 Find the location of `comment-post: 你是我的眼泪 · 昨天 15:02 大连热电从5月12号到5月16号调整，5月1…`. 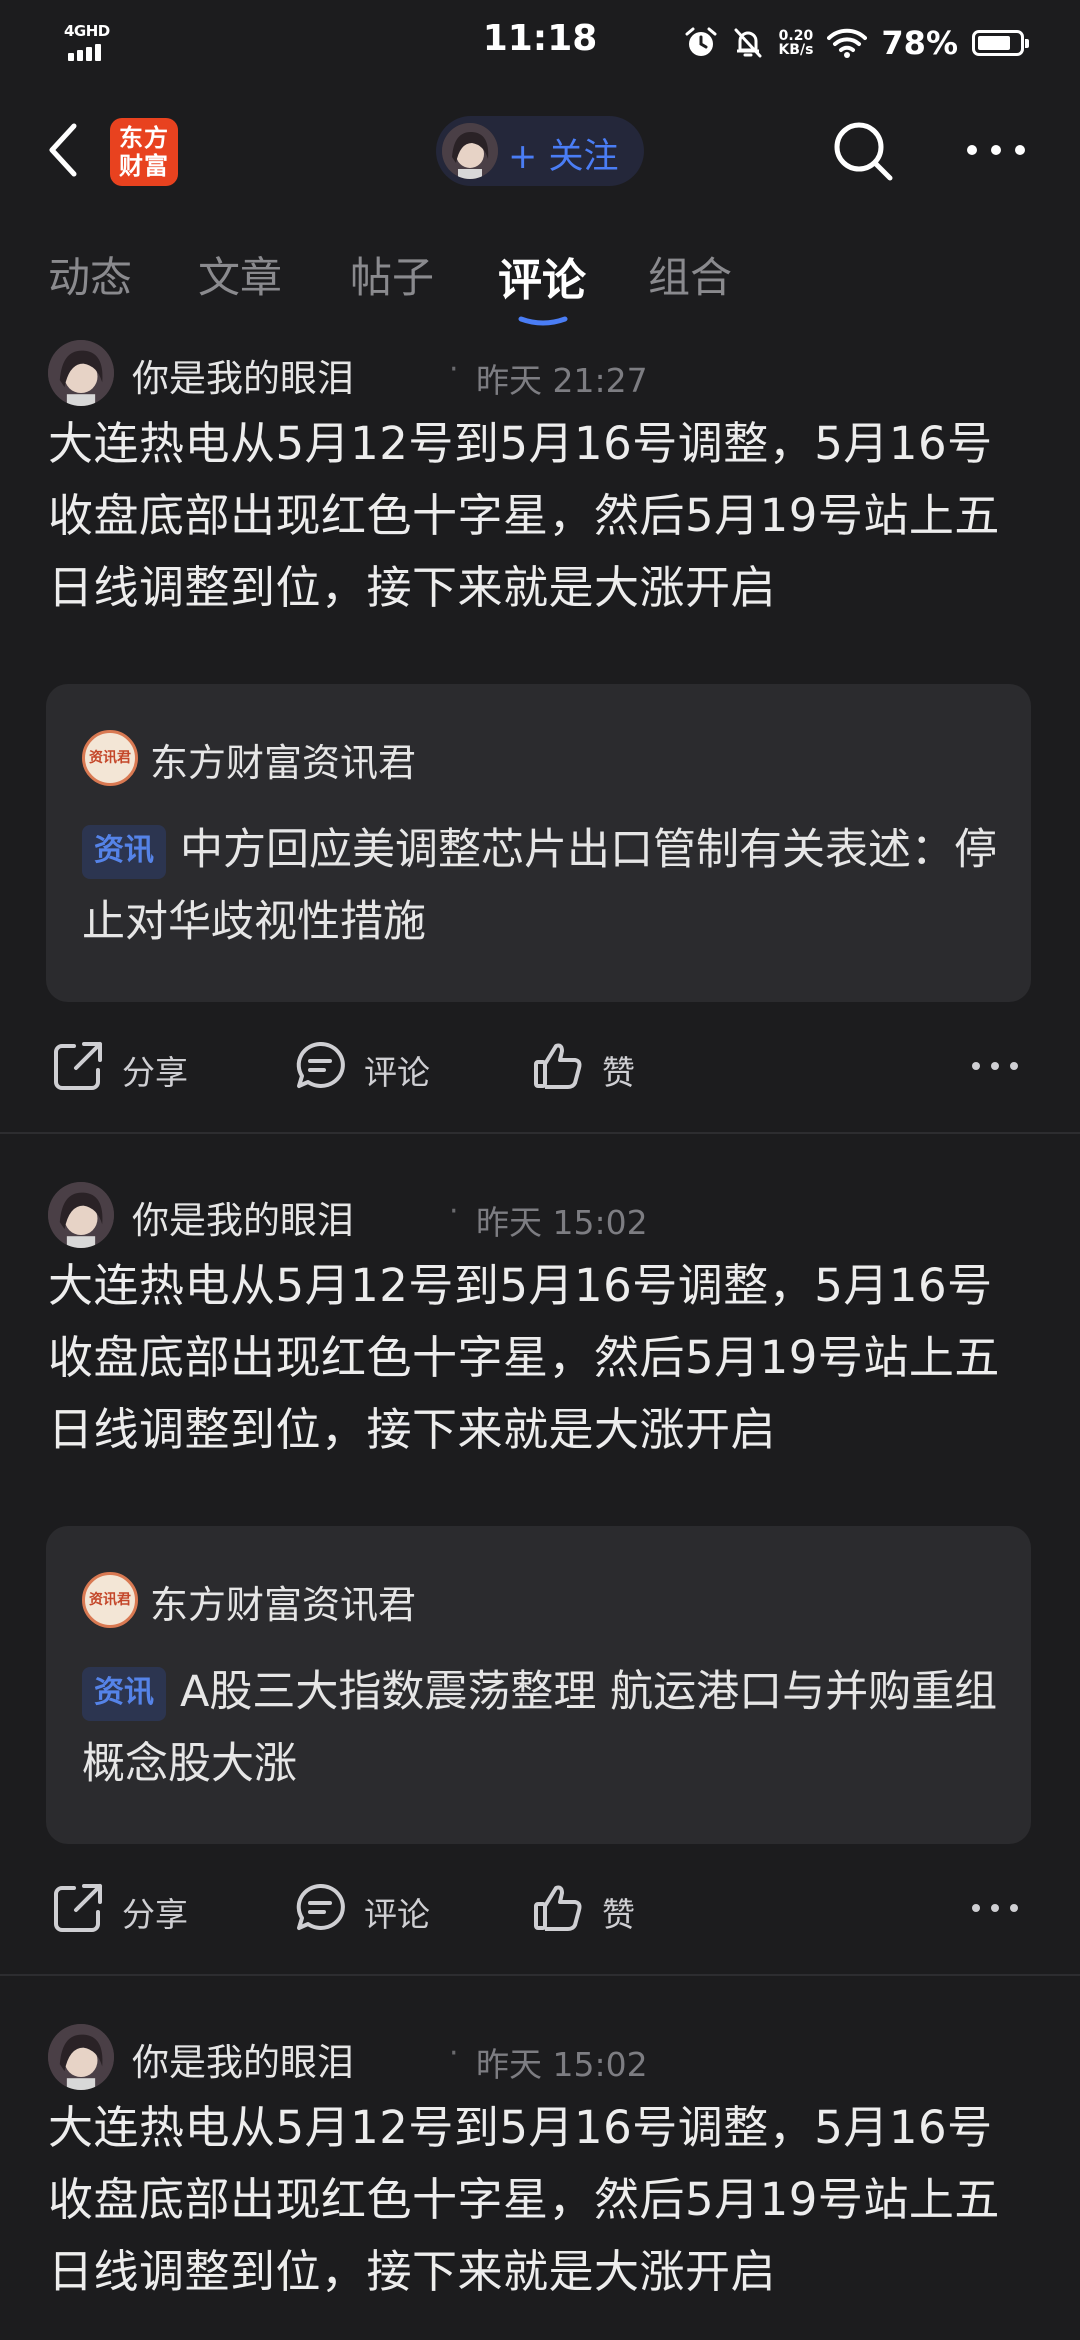

comment-post: 你是我的眼泪 · 昨天 15:02 大连热电从5月12号到5月16号调整，5月1… is located at coordinates (540, 2182).